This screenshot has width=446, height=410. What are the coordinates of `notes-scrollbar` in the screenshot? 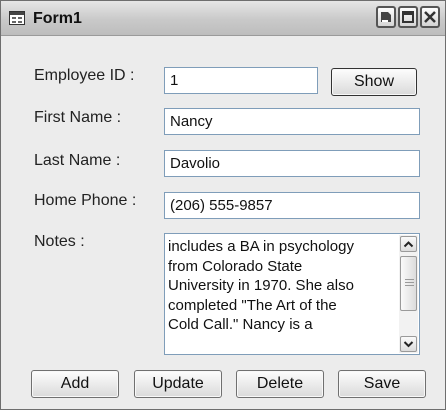 It's located at (408, 294).